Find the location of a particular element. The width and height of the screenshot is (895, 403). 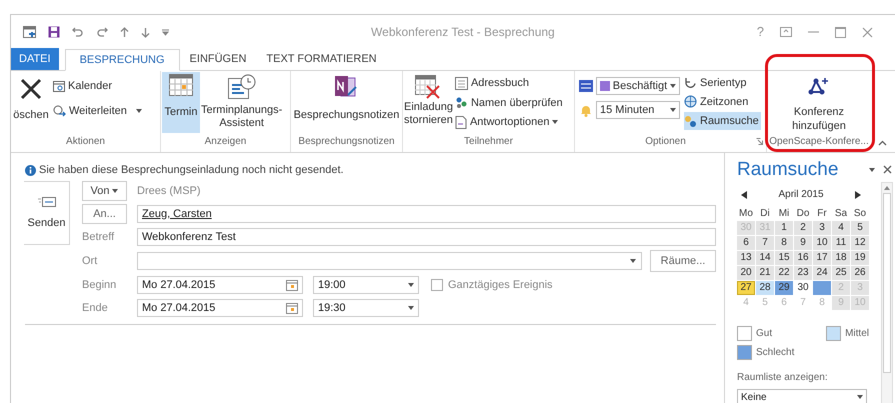

info-icon is located at coordinates (30, 170).